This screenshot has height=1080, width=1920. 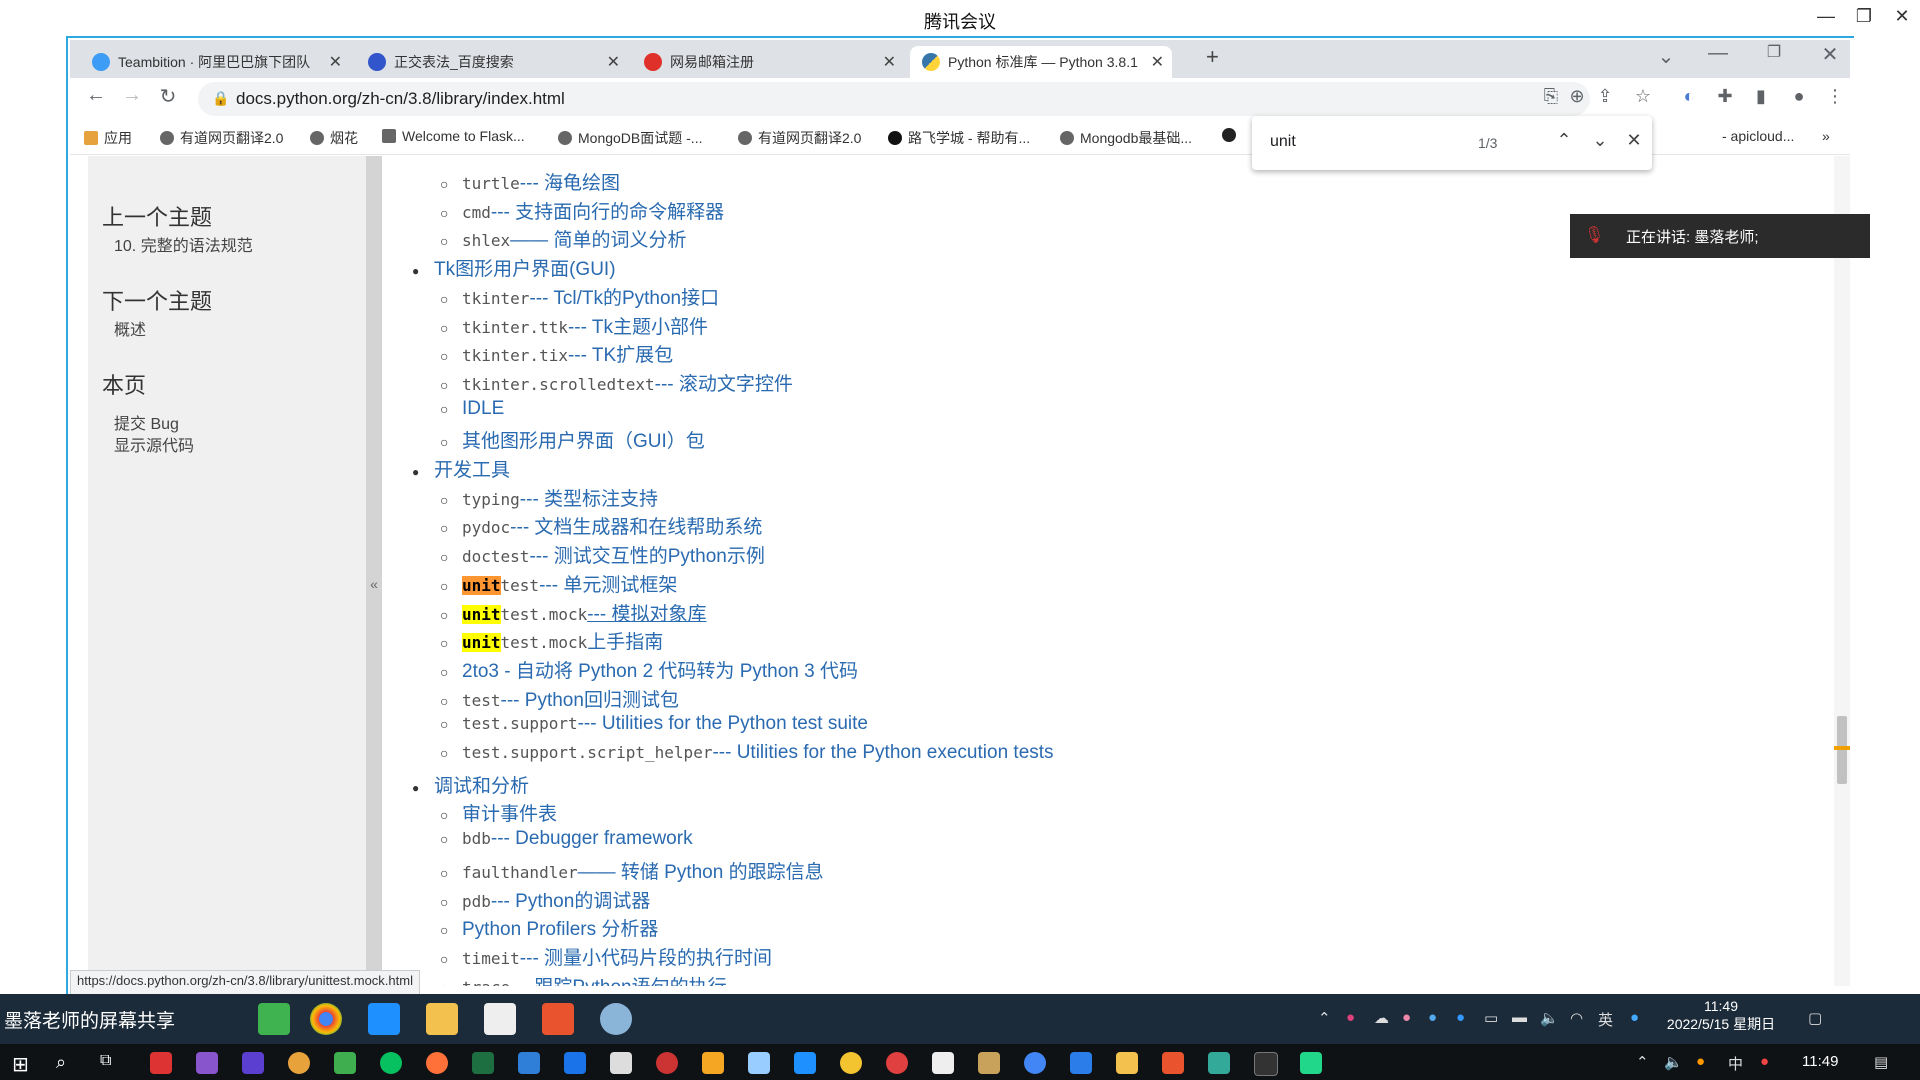 What do you see at coordinates (572, 439) in the screenshot?
I see `toc-item: ○ 其他图形用户界面（GUI）包` at bounding box center [572, 439].